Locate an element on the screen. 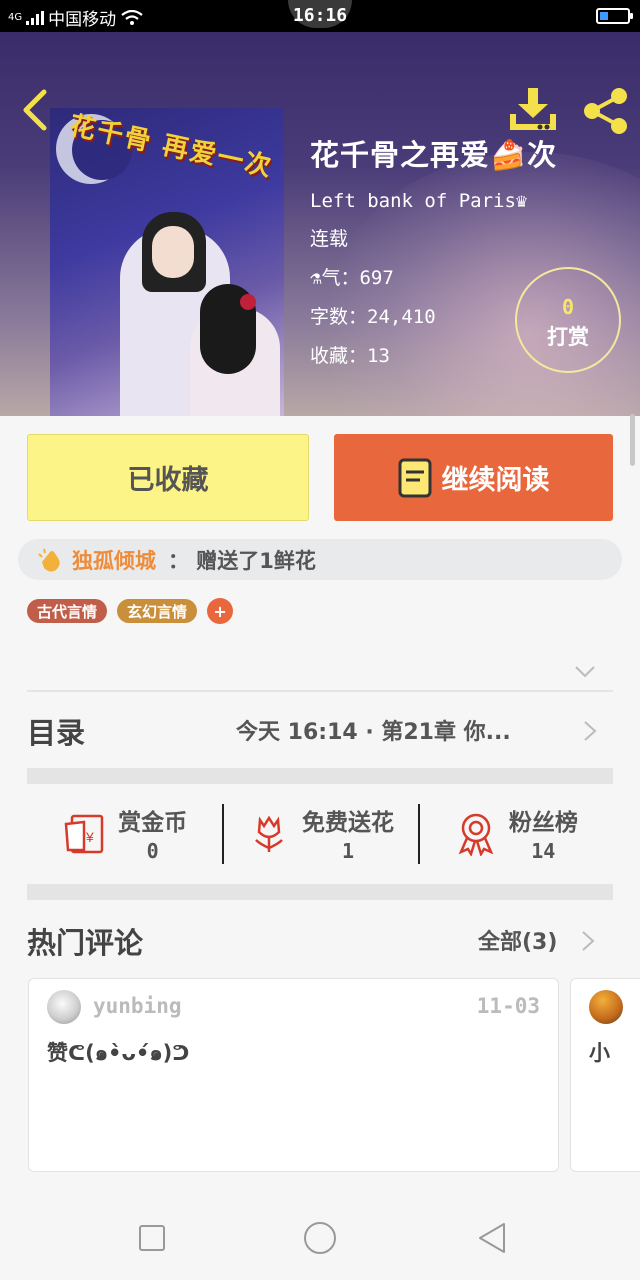 This screenshot has height=1280, width=640. stat-fans: 粉丝榜 14 is located at coordinates (515, 833).